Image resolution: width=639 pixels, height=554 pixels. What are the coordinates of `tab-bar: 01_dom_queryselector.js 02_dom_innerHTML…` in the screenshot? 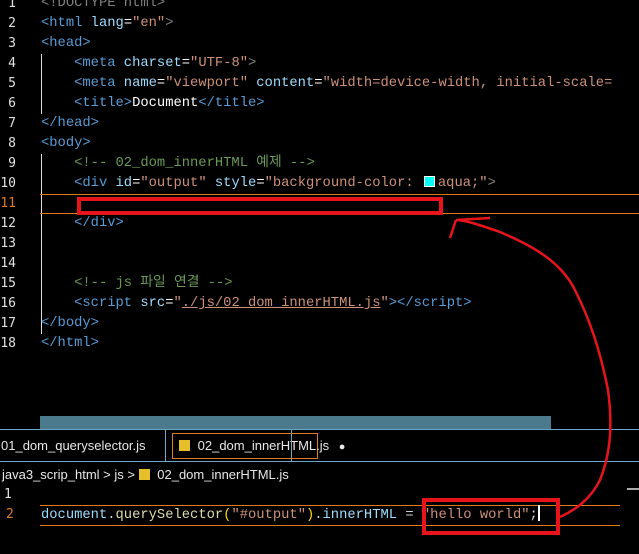 It's located at (319, 445).